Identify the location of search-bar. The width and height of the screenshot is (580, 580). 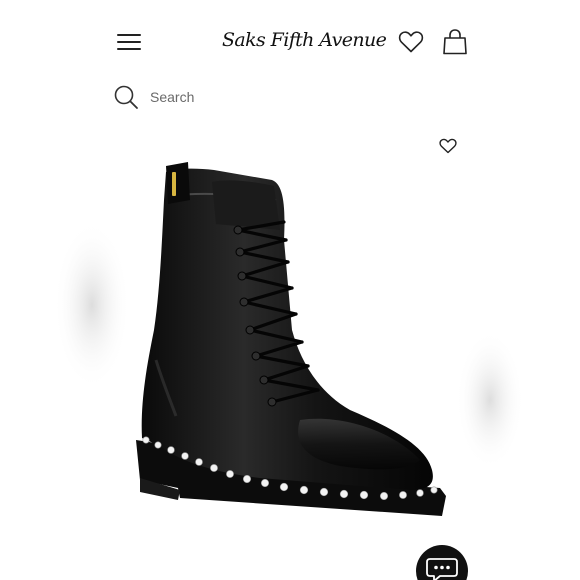
(288, 98).